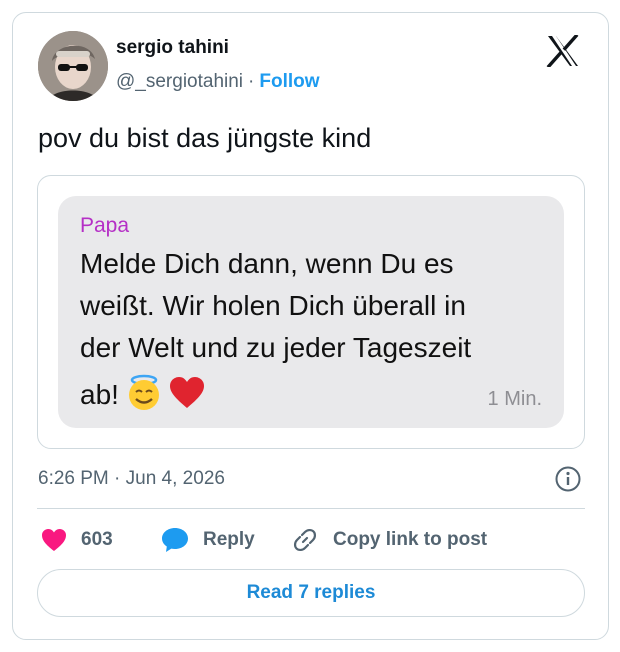 The image size is (620, 652). What do you see at coordinates (179, 81) in the screenshot?
I see `author-handle: @_sergiotahini` at bounding box center [179, 81].